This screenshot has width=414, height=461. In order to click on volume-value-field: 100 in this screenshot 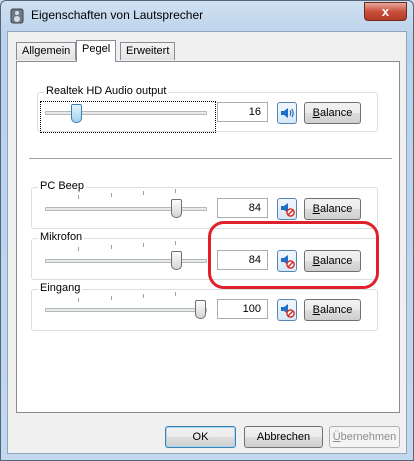, I will do `click(242, 309)`.